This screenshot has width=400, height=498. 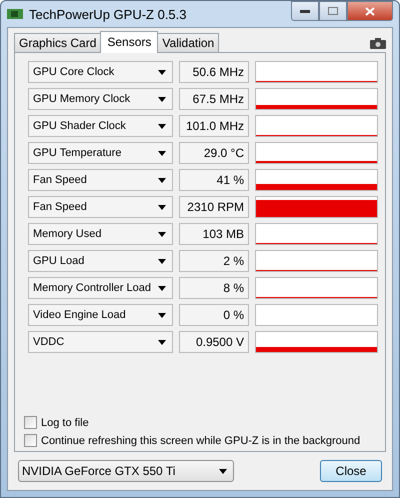 I want to click on sensor-value: 0 %, so click(x=214, y=315).